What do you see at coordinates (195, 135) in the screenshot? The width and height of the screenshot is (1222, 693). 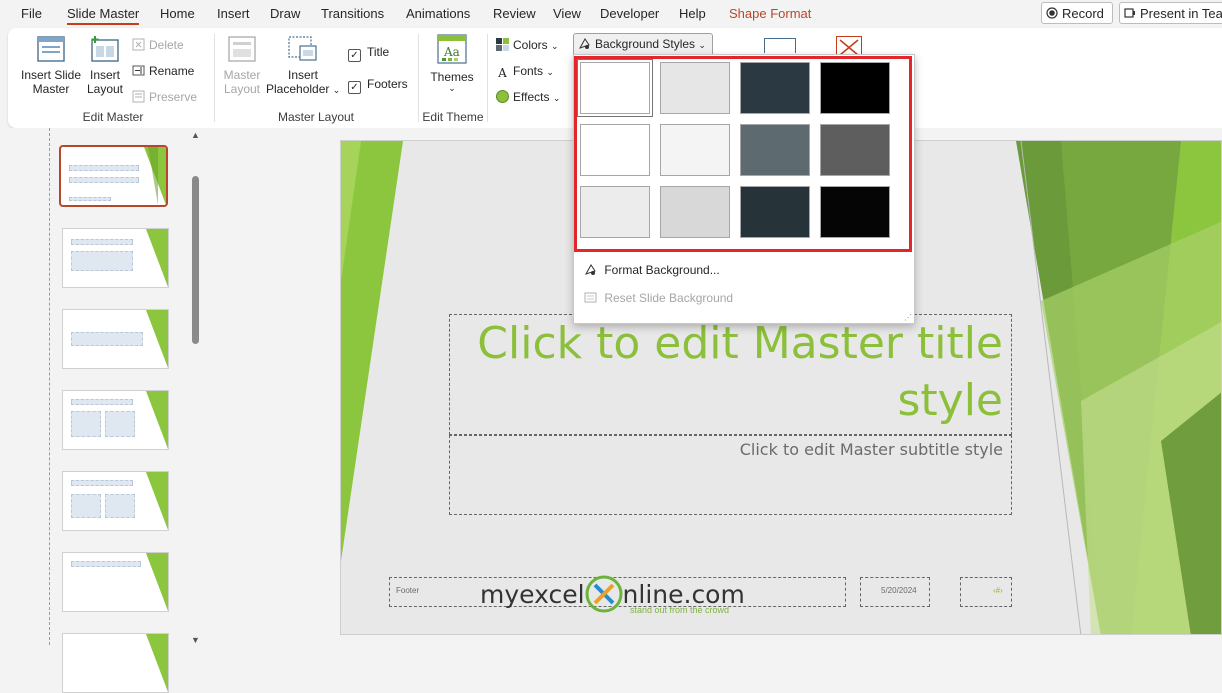 I see `scroll-up-arrow-icon: ▲` at bounding box center [195, 135].